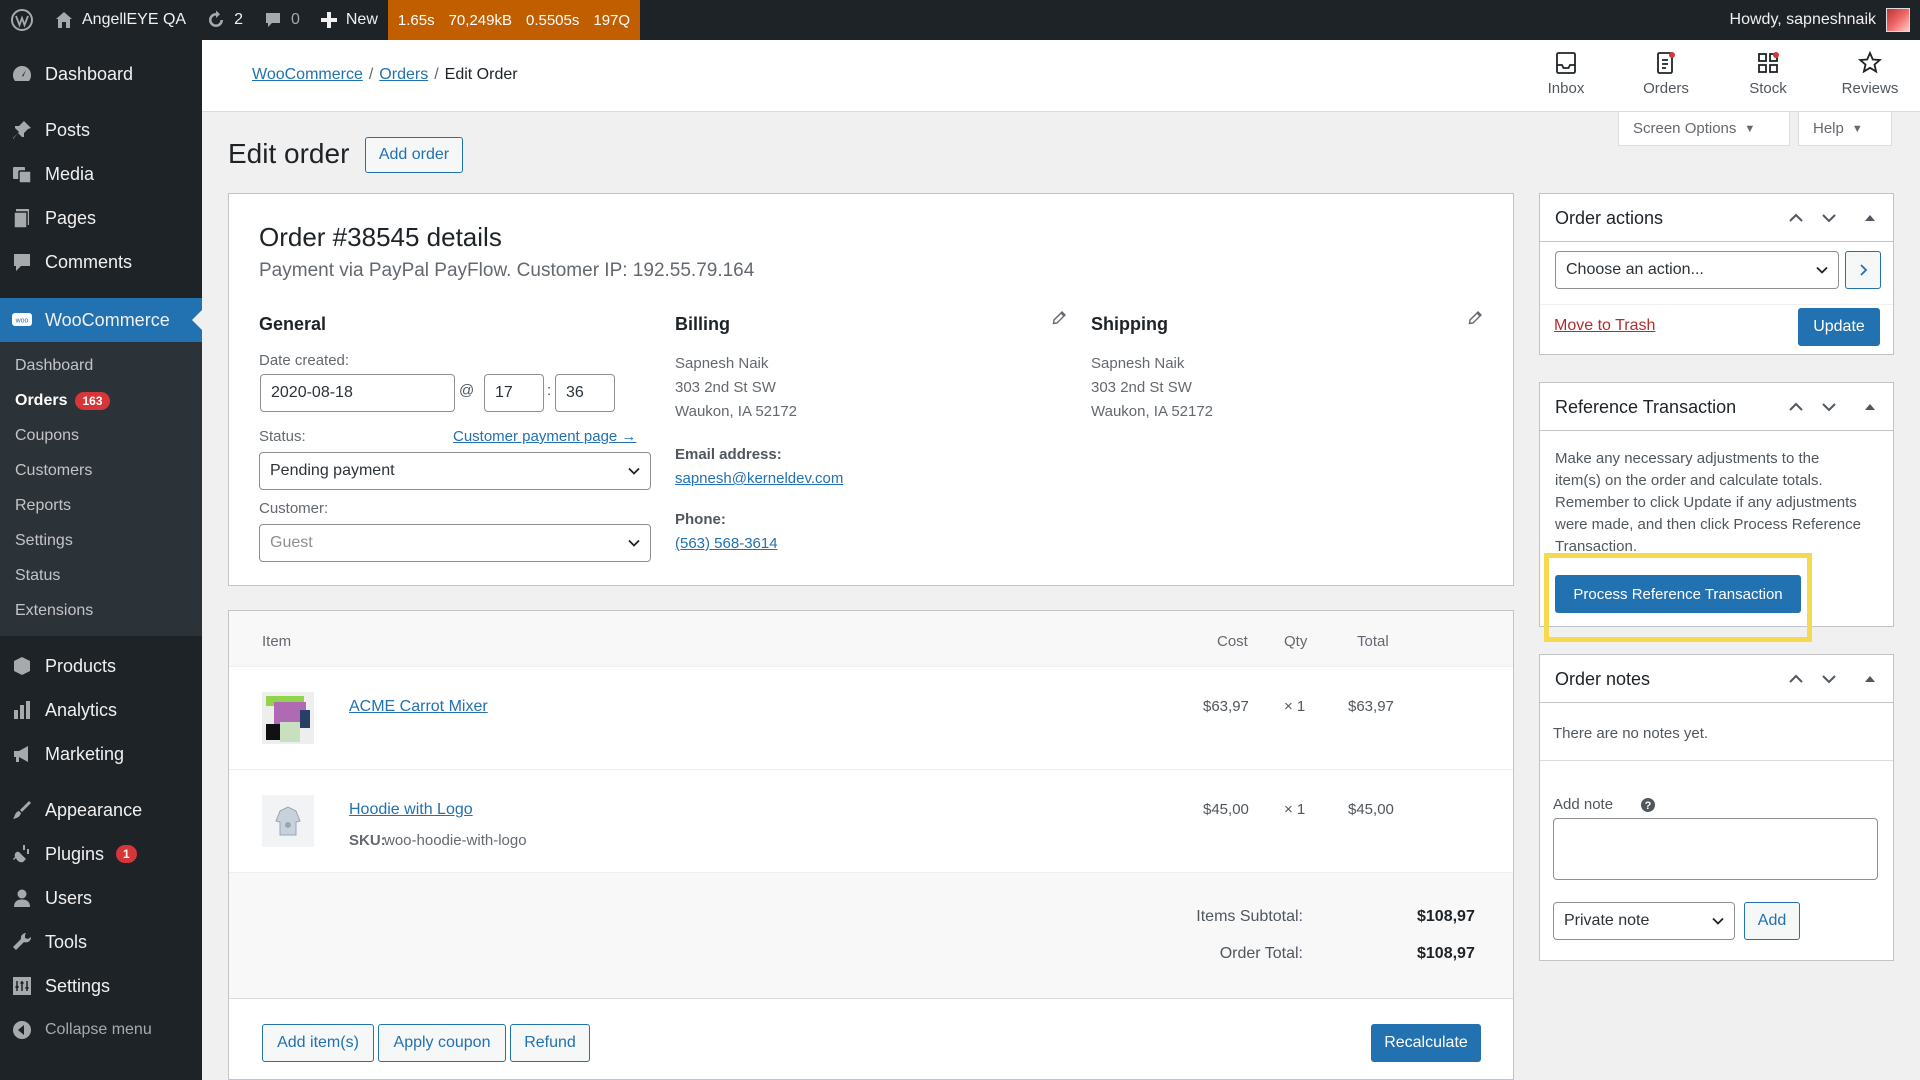 The width and height of the screenshot is (1920, 1080). Describe the element at coordinates (71, 217) in the screenshot. I see `menu-label: Pages` at that location.